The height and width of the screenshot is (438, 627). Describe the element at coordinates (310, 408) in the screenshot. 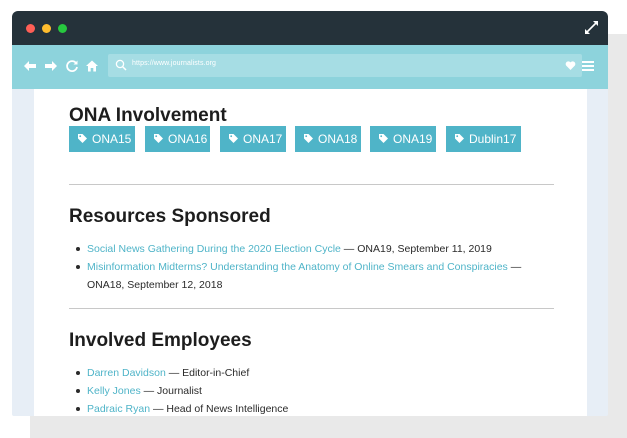

I see `list-item: Padraic Ryan — Head of News Intelligence` at that location.